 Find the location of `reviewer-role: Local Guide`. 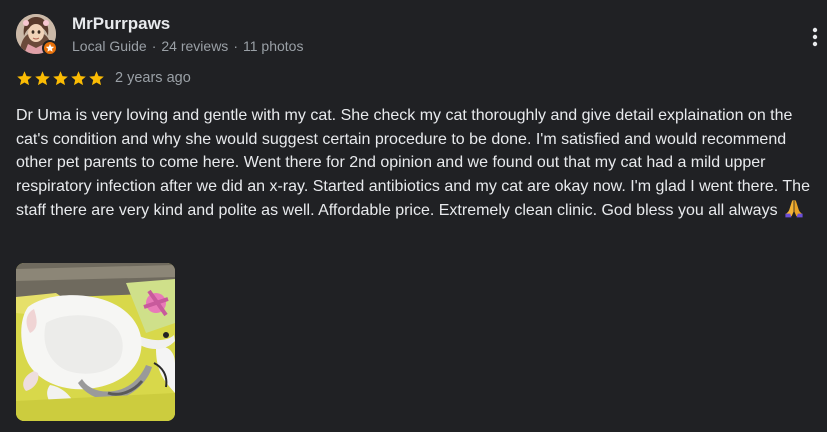

reviewer-role: Local Guide is located at coordinates (109, 46).